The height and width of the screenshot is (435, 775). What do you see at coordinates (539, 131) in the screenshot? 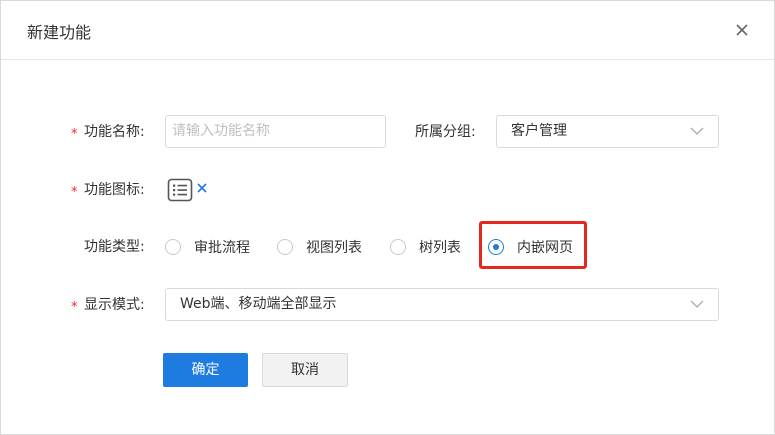
I see `group-select-value: 客户管理` at bounding box center [539, 131].